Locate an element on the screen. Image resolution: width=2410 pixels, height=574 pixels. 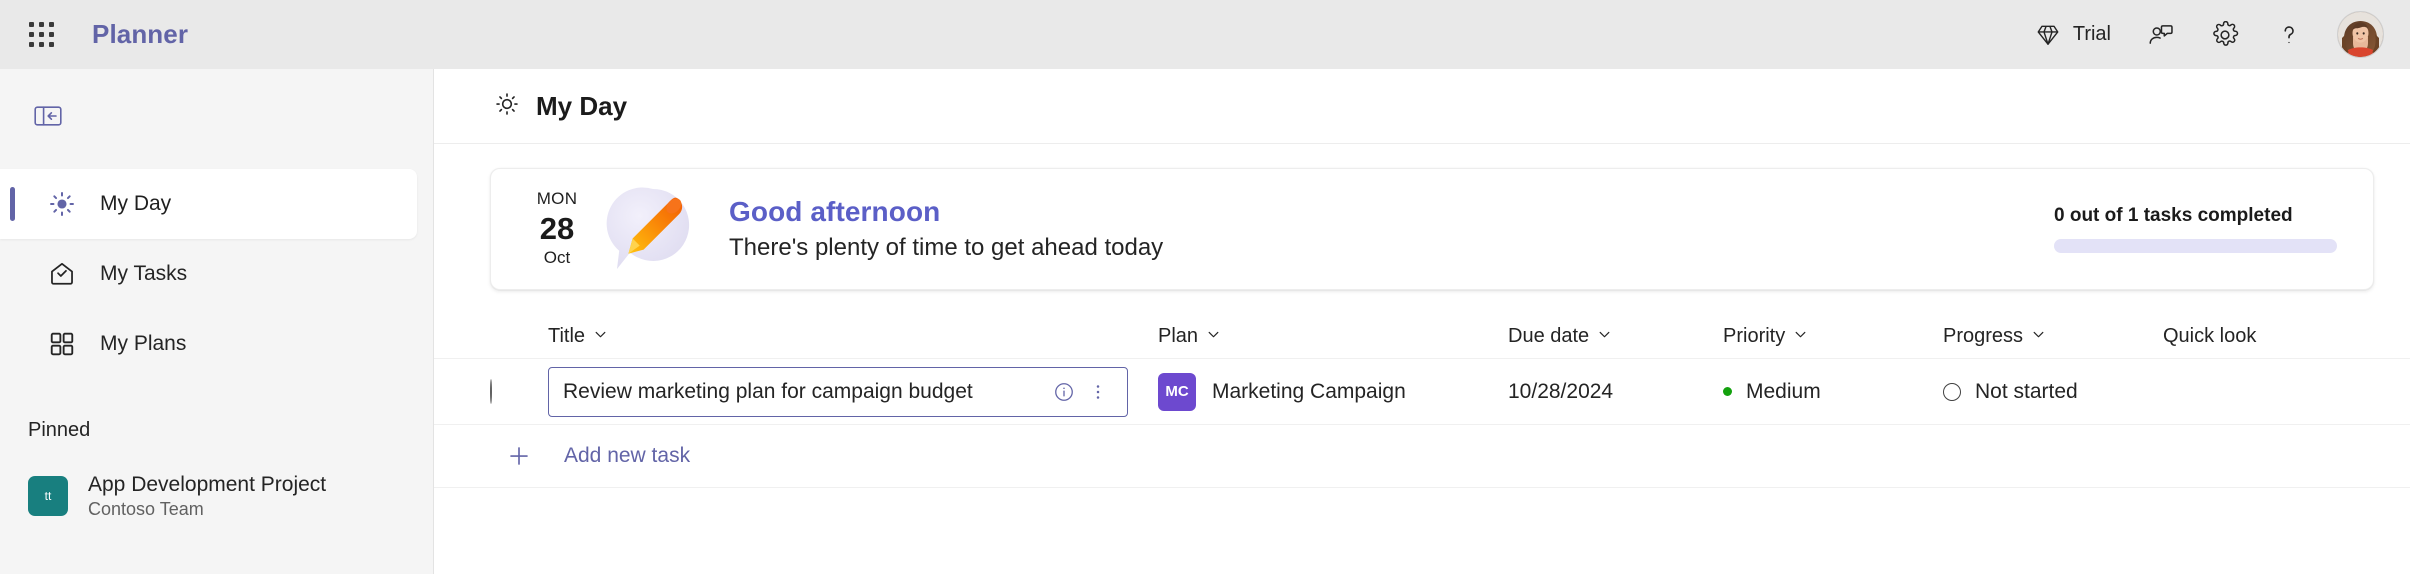
pinned-plan-item: tt App Development Project Contoso Team is located at coordinates (216, 496).